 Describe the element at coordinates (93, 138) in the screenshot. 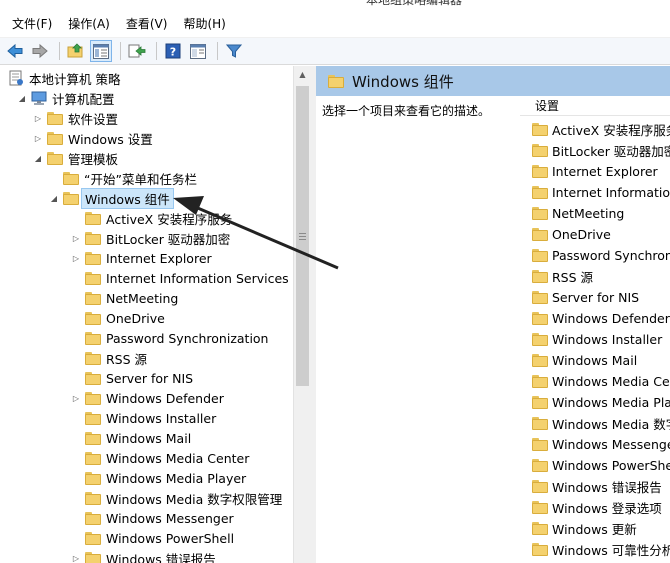

I see `tree-item: ▷ Windows 设置` at that location.